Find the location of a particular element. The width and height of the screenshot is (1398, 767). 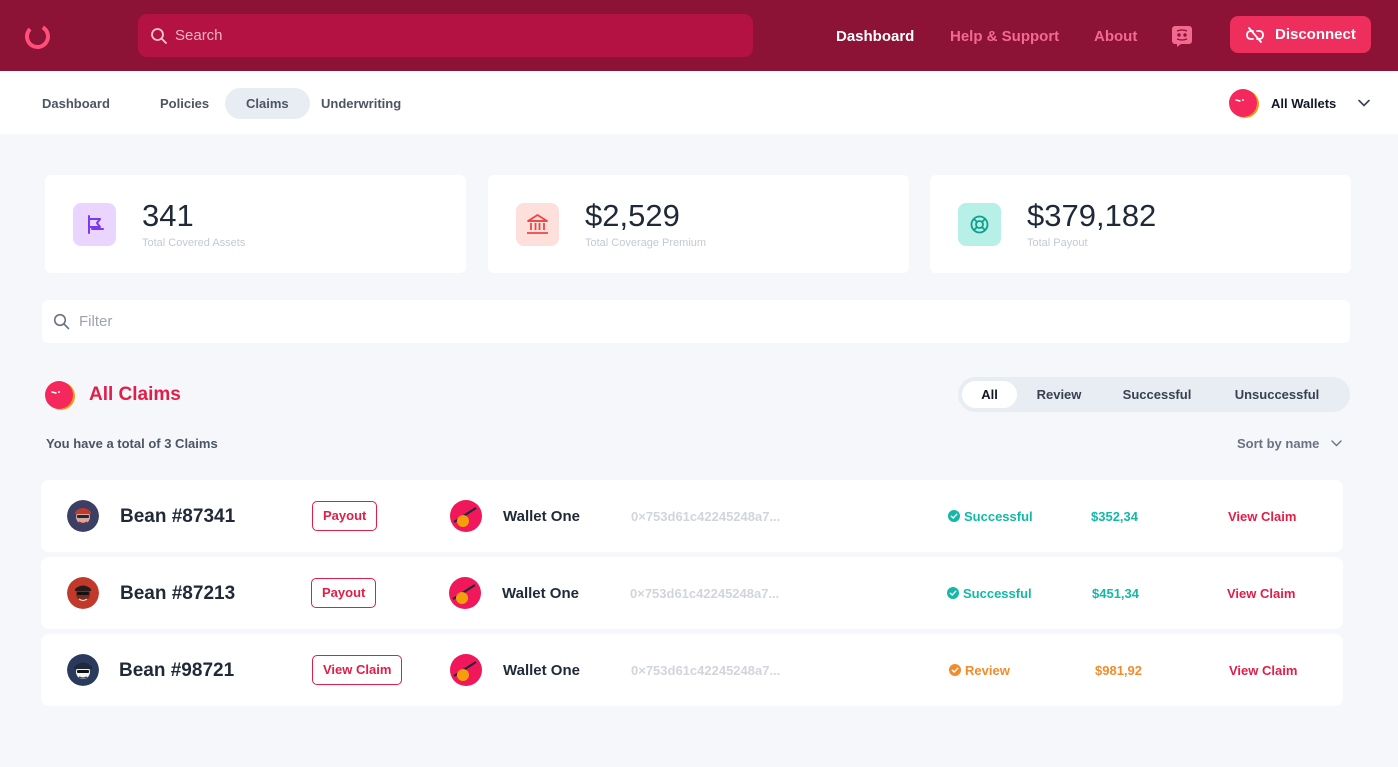

sort-dropdown: Sort by name is located at coordinates (1278, 443).